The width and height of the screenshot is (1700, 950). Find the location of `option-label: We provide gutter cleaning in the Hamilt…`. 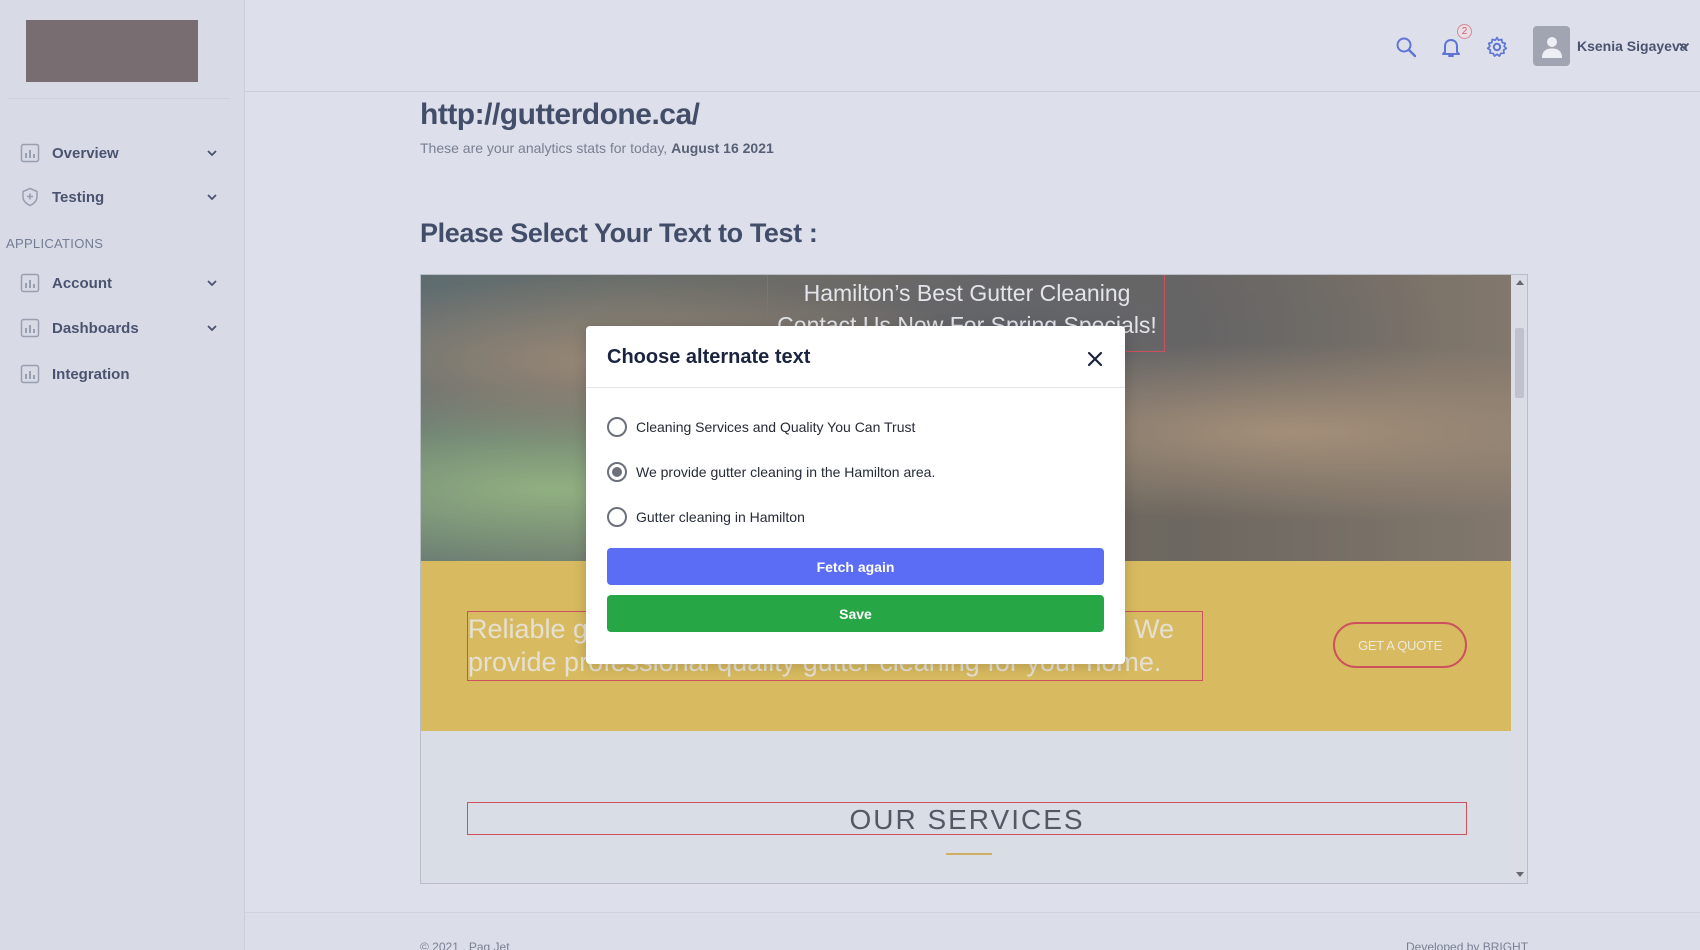

option-label: We provide gutter cleaning in the Hamilt… is located at coordinates (786, 472).